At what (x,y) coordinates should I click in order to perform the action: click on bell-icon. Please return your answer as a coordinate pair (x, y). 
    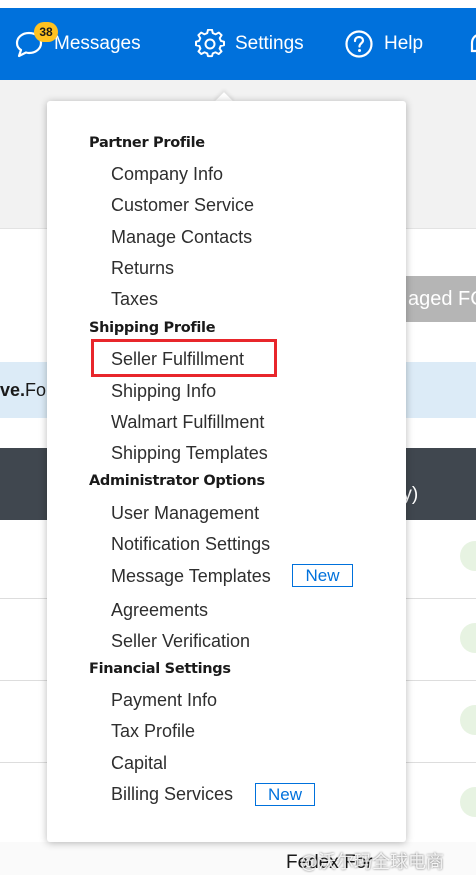
    Looking at the image, I should click on (470, 44).